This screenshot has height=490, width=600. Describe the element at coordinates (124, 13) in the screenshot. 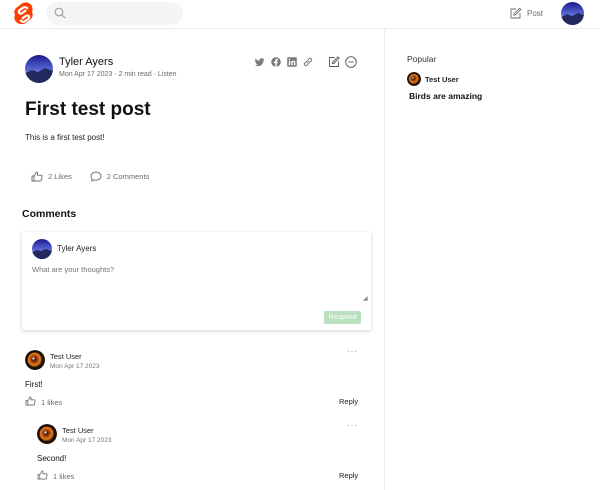

I see `search-input` at that location.